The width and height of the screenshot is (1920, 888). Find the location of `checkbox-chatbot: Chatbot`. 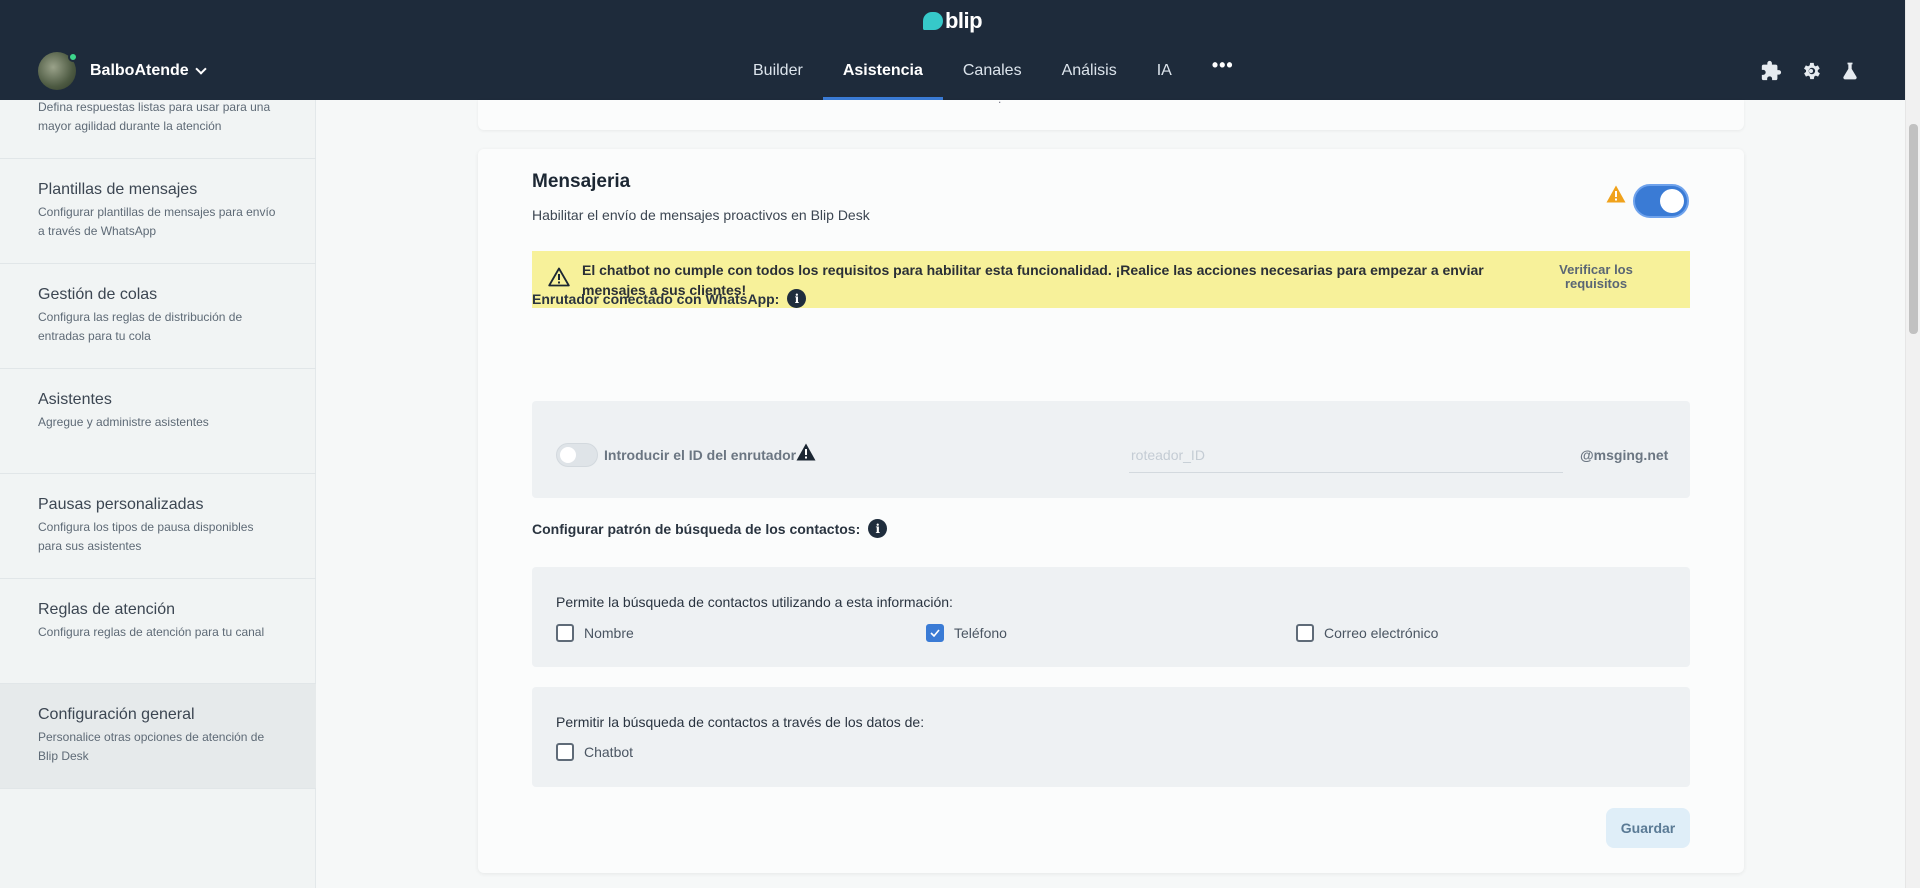

checkbox-chatbot: Chatbot is located at coordinates (594, 752).